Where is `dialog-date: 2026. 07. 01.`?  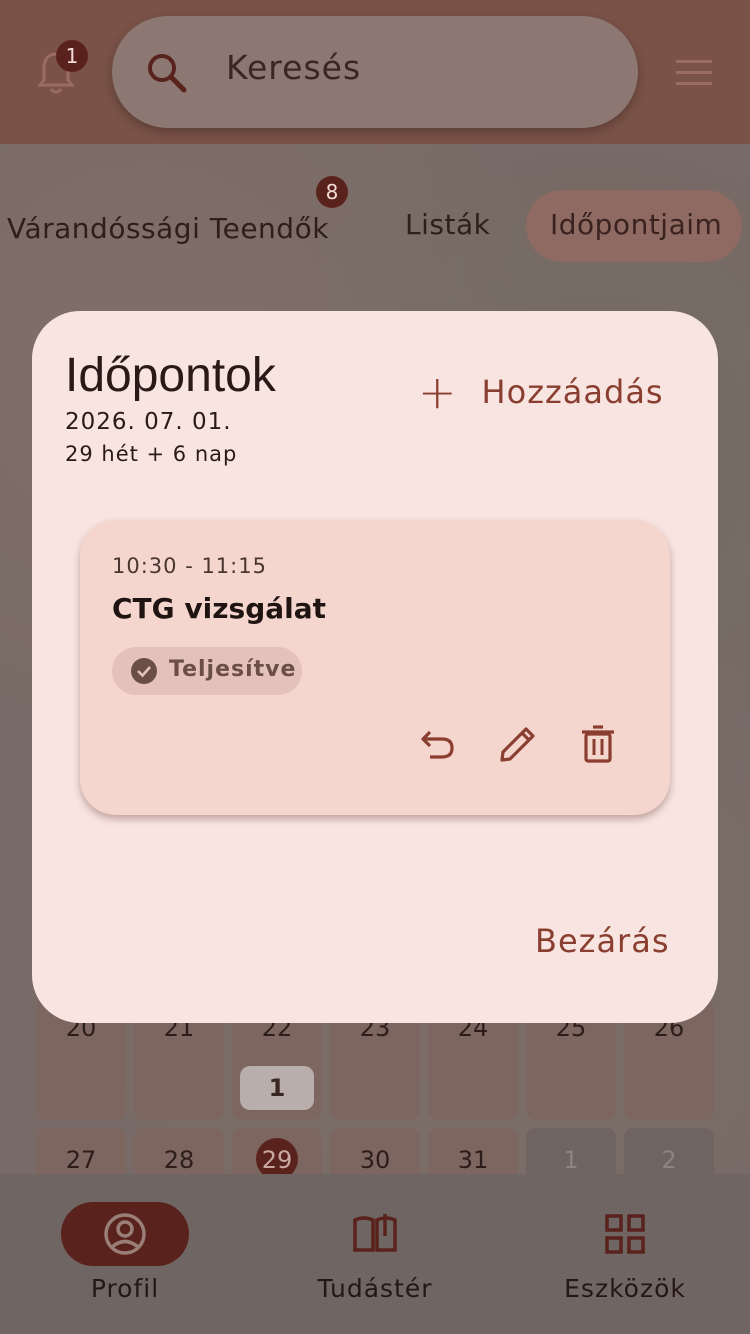 dialog-date: 2026. 07. 01. is located at coordinates (148, 422).